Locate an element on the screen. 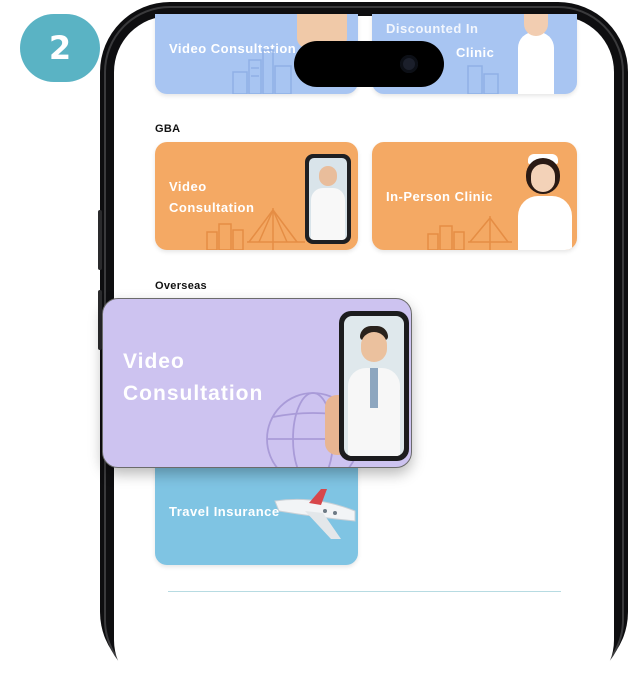 This screenshot has height=696, width=641. section-divider is located at coordinates (364, 591).